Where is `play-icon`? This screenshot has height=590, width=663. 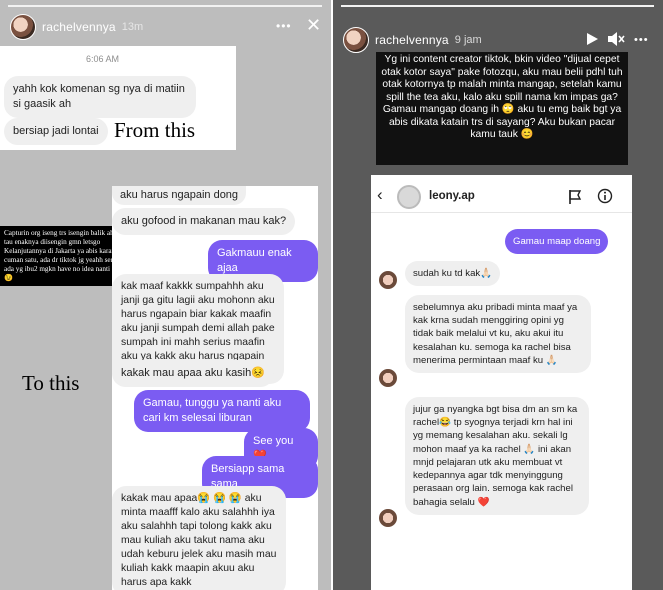
play-icon is located at coordinates (592, 39).